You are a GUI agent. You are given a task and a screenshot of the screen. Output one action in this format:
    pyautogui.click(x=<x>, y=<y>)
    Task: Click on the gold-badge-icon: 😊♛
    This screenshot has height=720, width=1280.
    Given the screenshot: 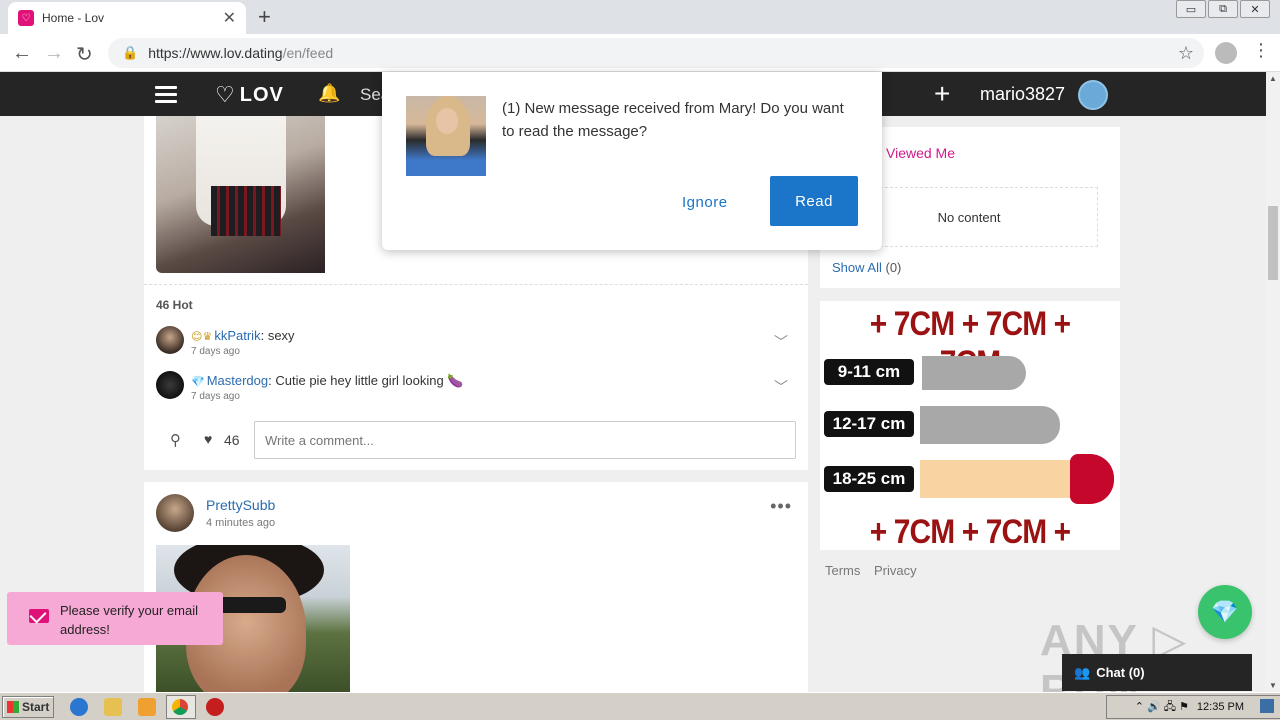 What is the action you would take?
    pyautogui.click(x=202, y=337)
    